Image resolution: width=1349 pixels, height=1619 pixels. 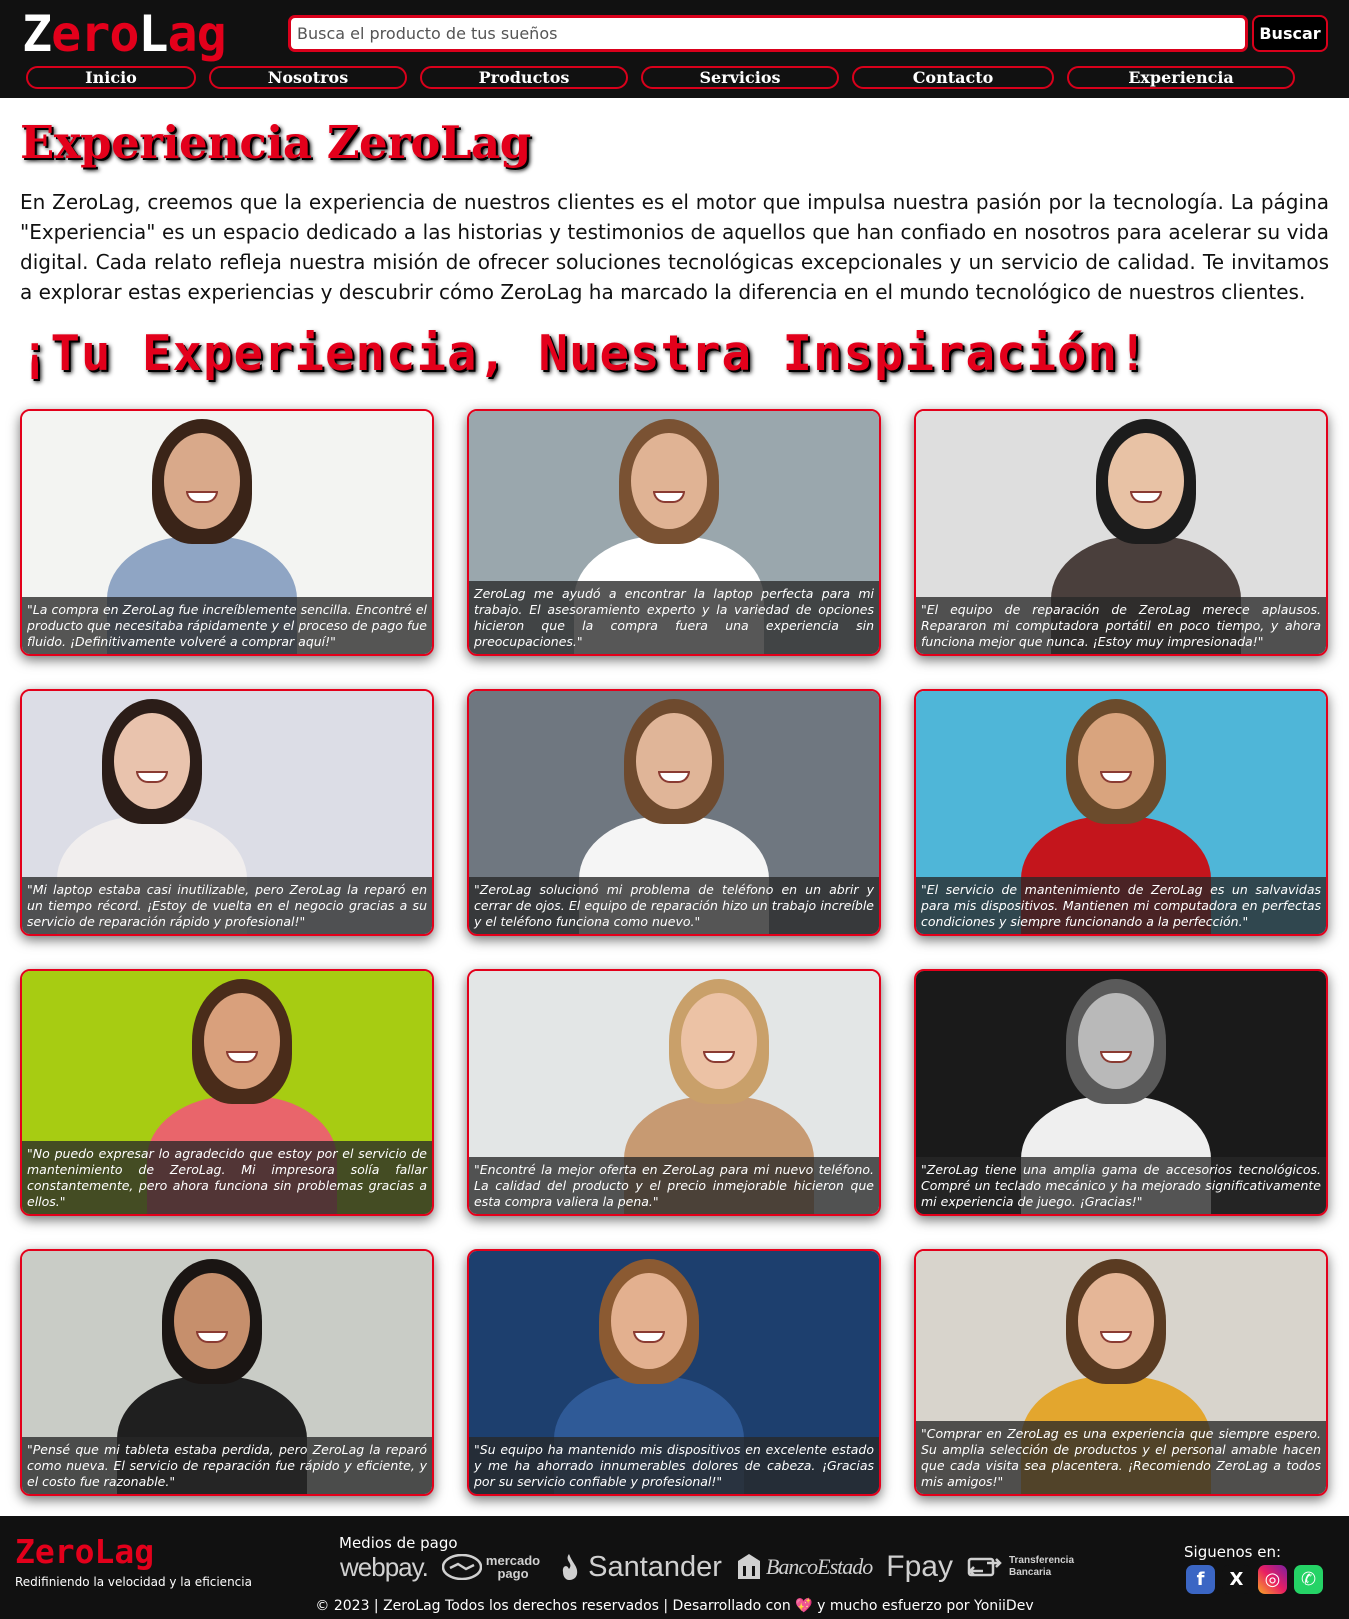 I want to click on nav-item-inicio: Inicio, so click(x=111, y=77).